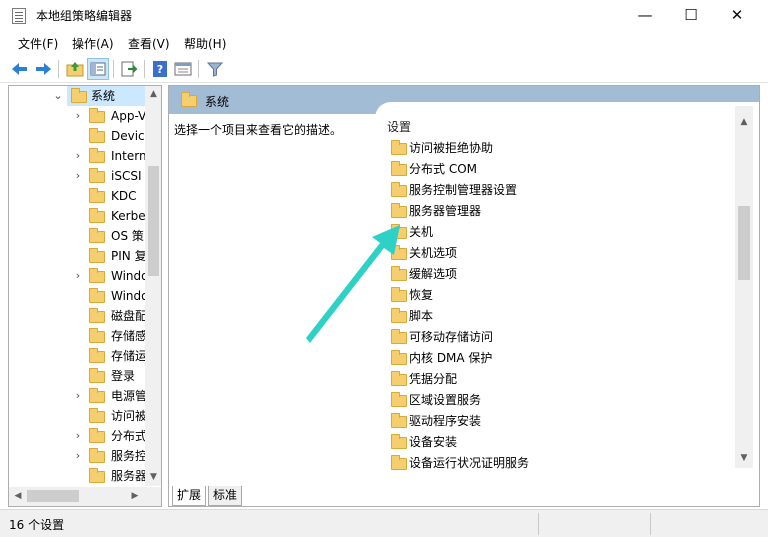 Image resolution: width=768 pixels, height=537 pixels. What do you see at coordinates (737, 15) in the screenshot?
I see `close-button: ✕` at bounding box center [737, 15].